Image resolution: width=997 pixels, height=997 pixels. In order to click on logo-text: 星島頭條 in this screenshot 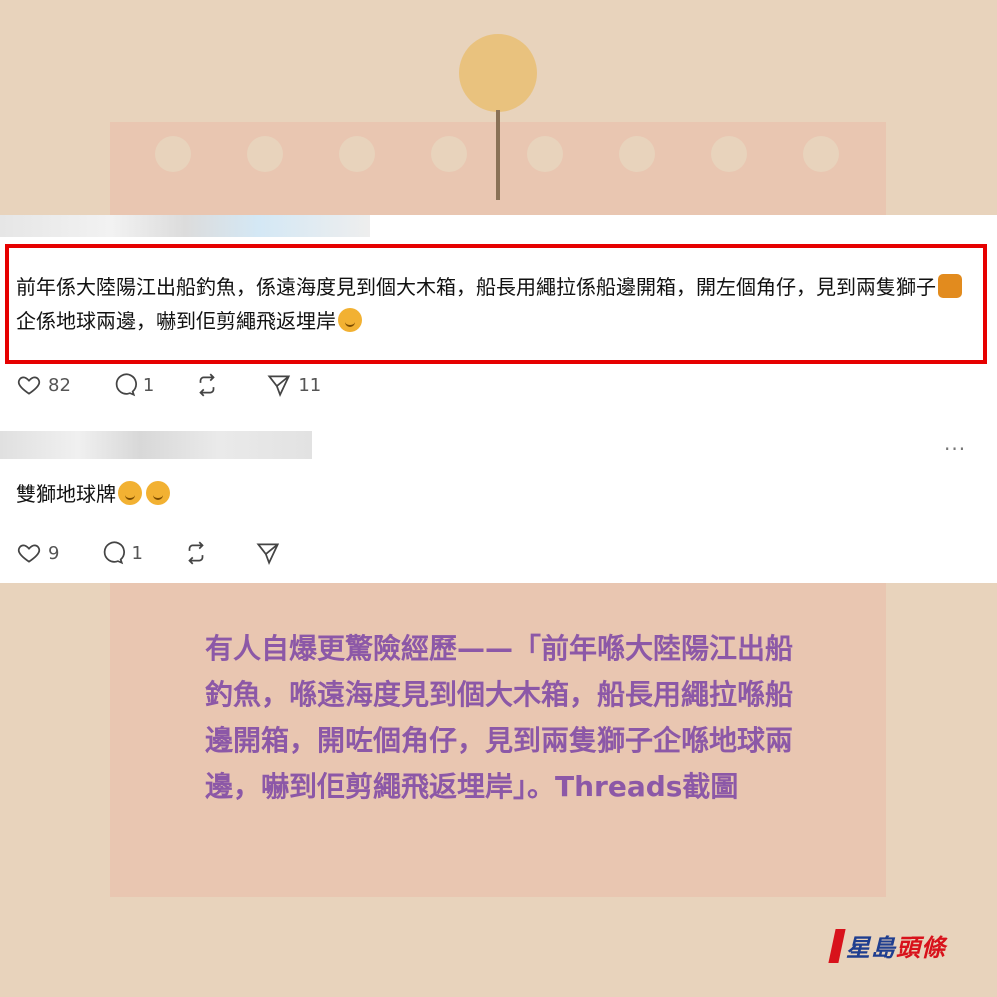, I will do `click(896, 945)`.